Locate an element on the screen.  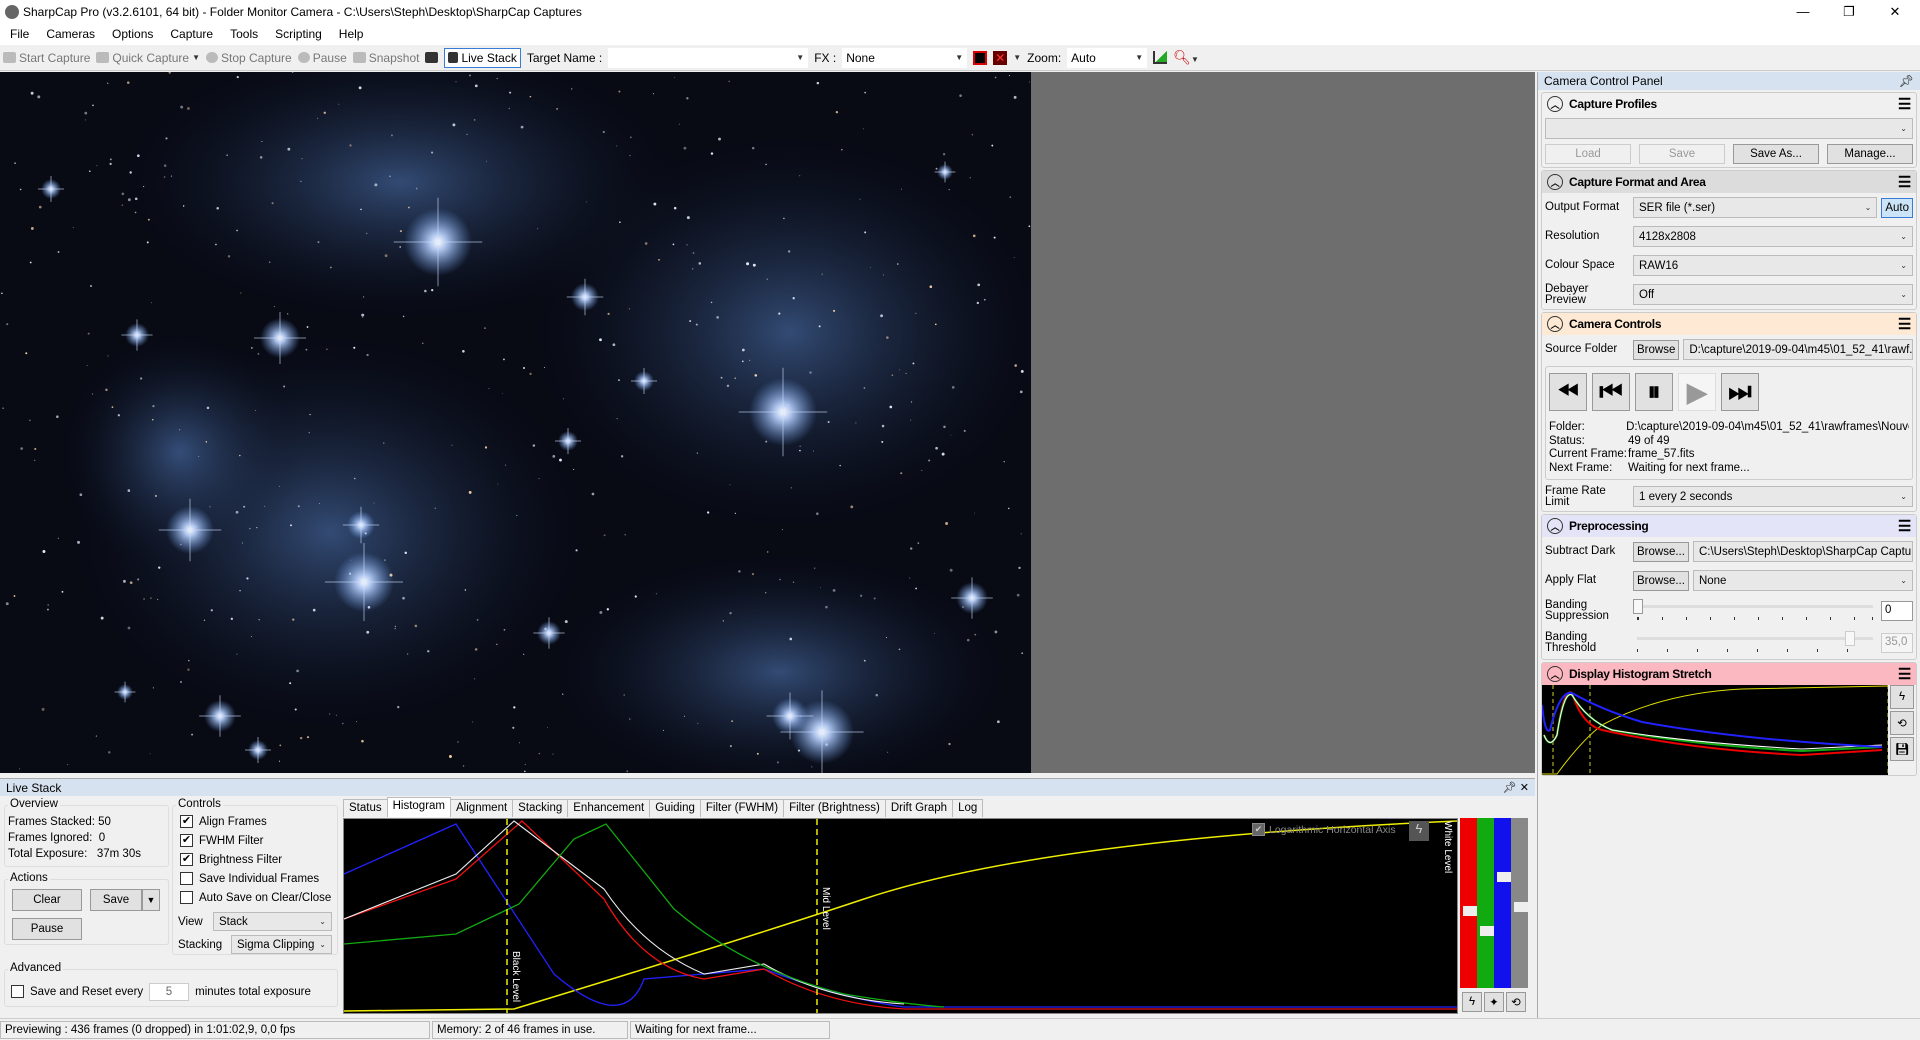
save-dropdown-button: ▼ is located at coordinates (151, 900).